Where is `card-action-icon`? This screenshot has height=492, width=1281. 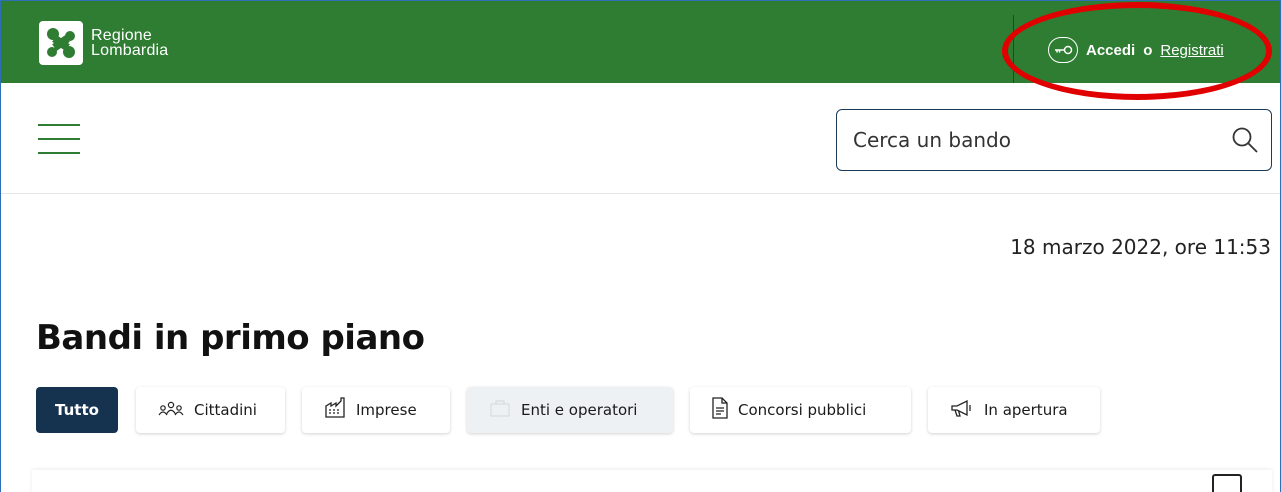
card-action-icon is located at coordinates (1227, 483).